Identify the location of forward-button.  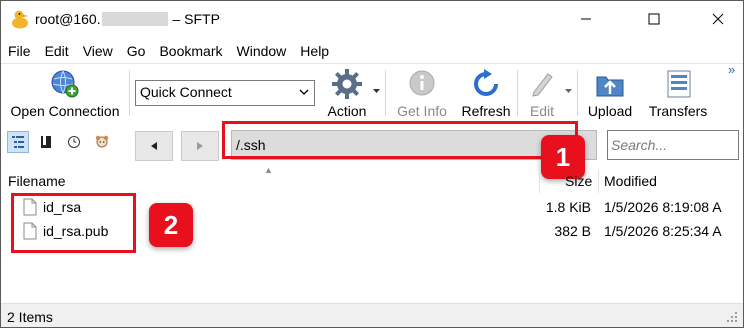
(200, 146).